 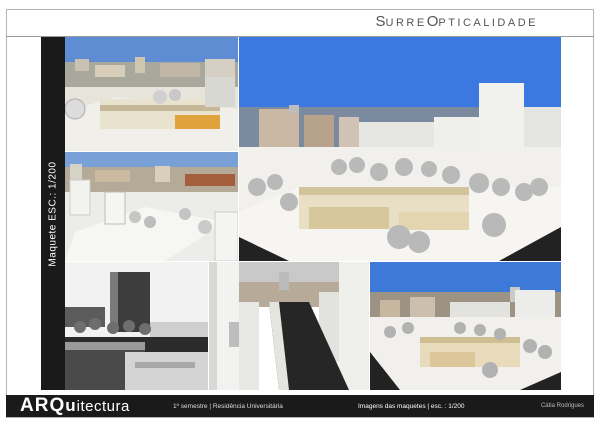 I want to click on sidebar-label: Maquete ESC.: 1/200, so click(x=53, y=213).